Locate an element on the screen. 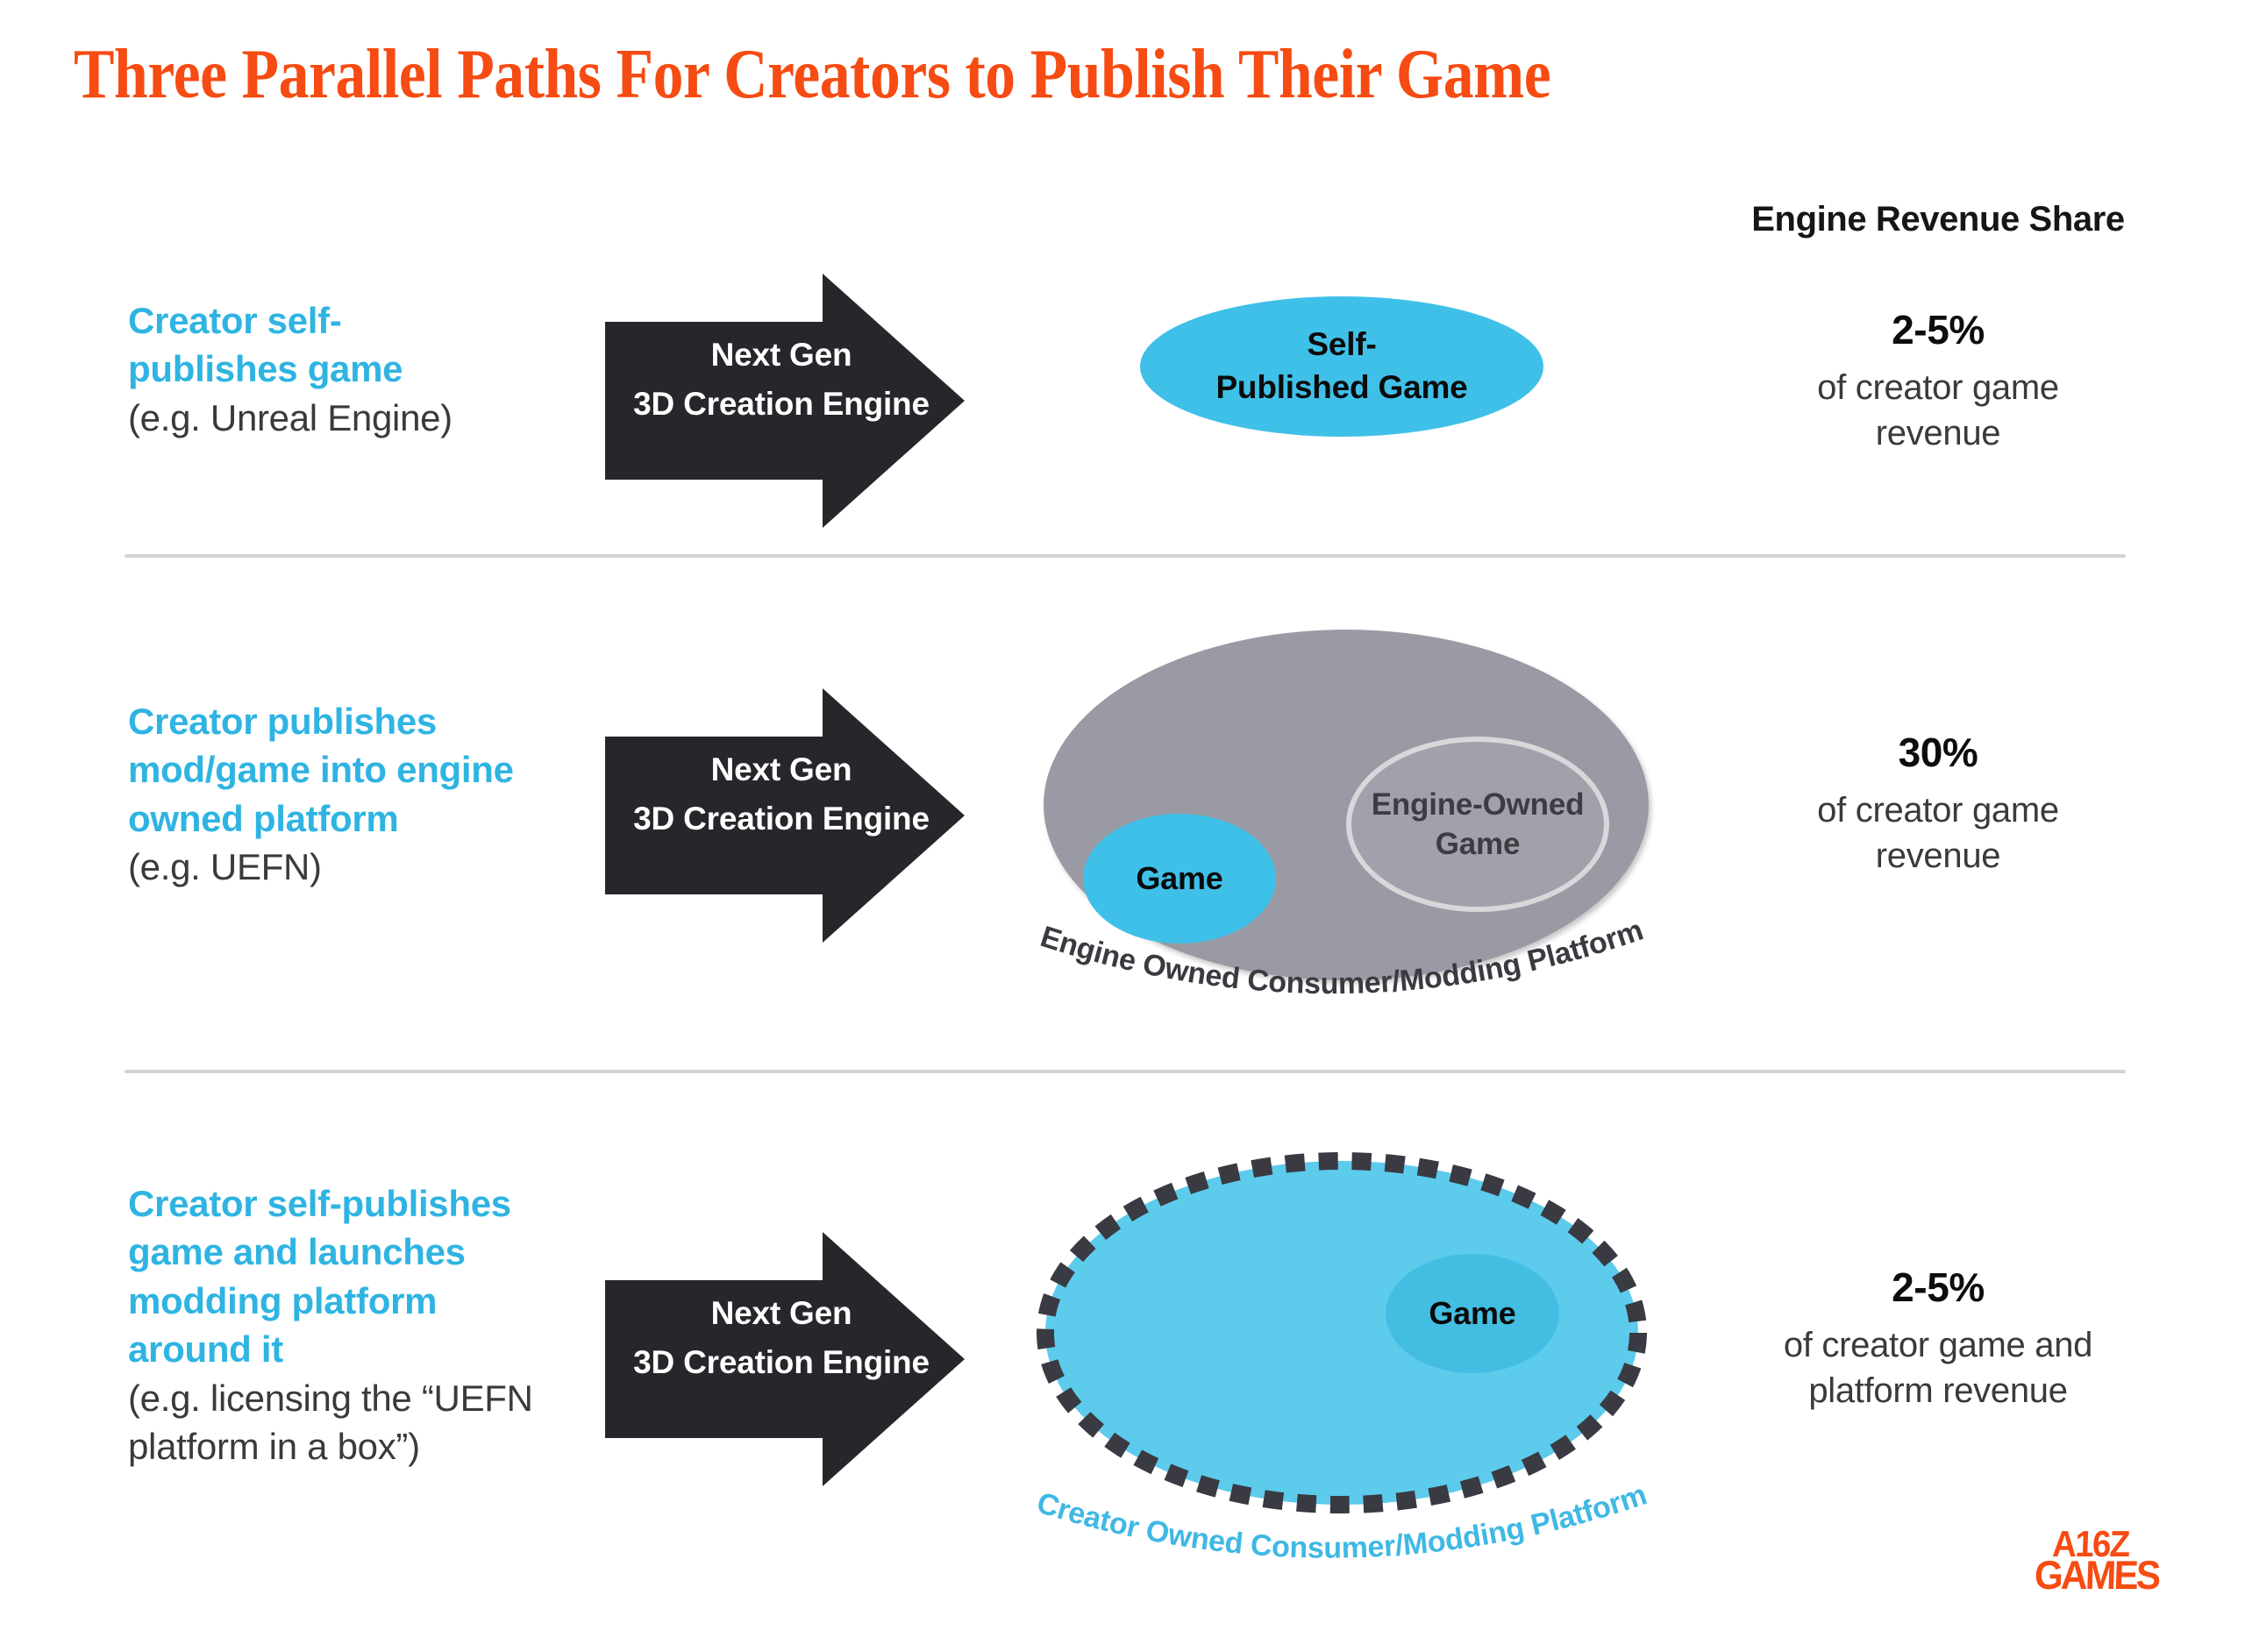 This screenshot has width=2245, height=1652. row3-game-label: Game is located at coordinates (1472, 1313).